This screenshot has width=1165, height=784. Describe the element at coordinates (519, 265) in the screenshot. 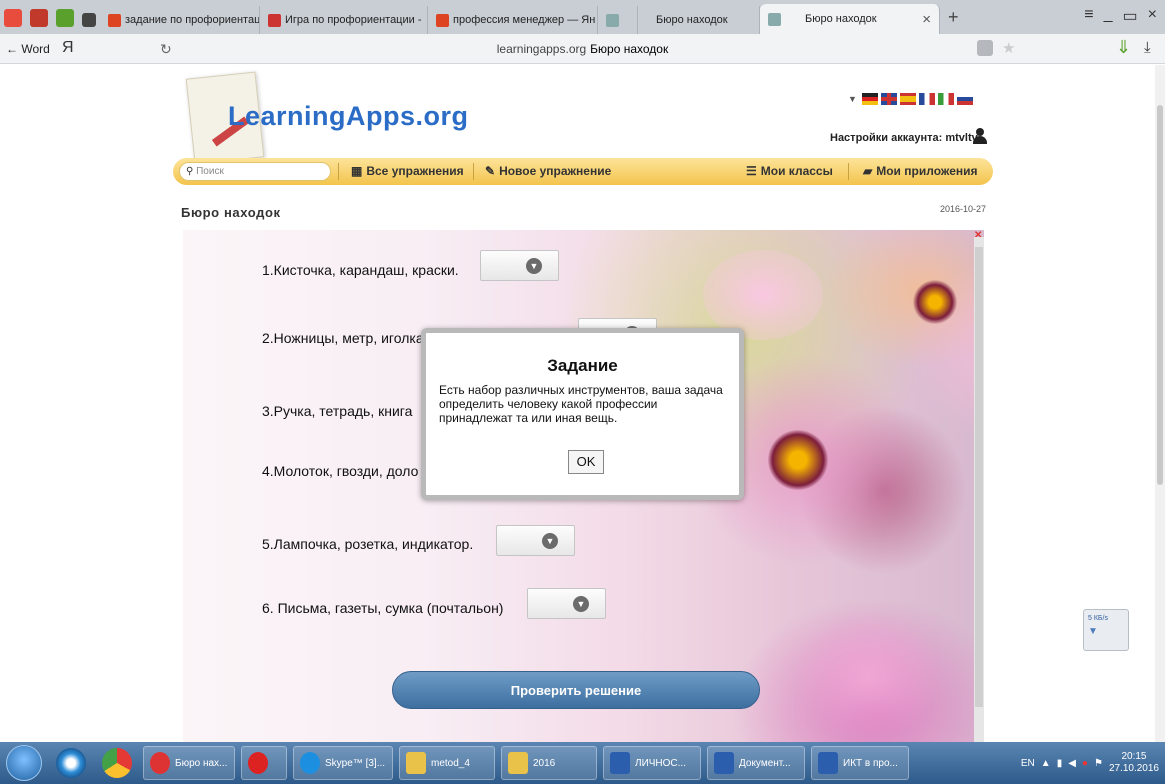

I see `answer-dropdown-1: ▼` at that location.